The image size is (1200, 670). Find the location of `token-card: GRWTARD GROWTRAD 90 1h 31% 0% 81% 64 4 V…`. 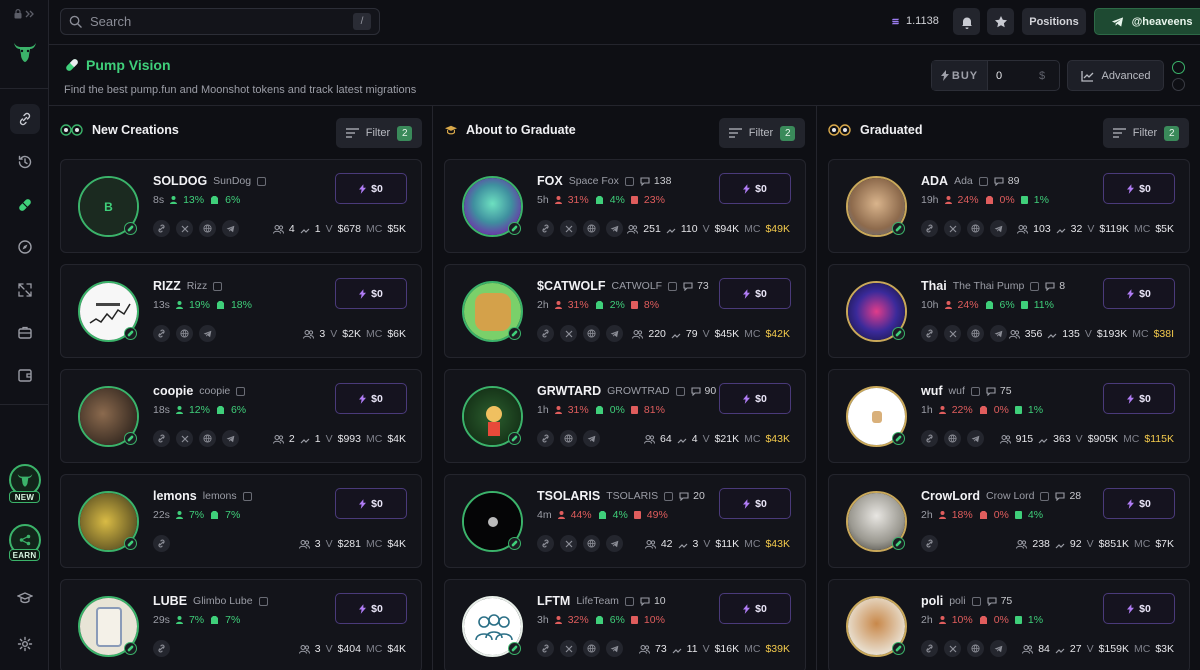

token-card: GRWTARD GROWTRAD 90 1h 31% 0% 81% 64 4 V… is located at coordinates (625, 416).